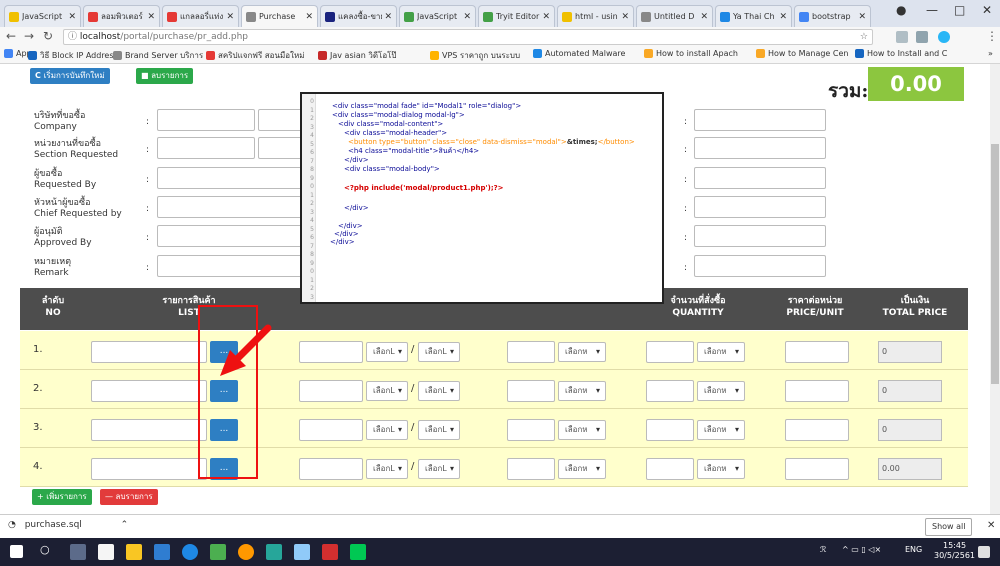 This screenshot has width=1000, height=566. I want to click on close-window-icon: ✕, so click(987, 10).